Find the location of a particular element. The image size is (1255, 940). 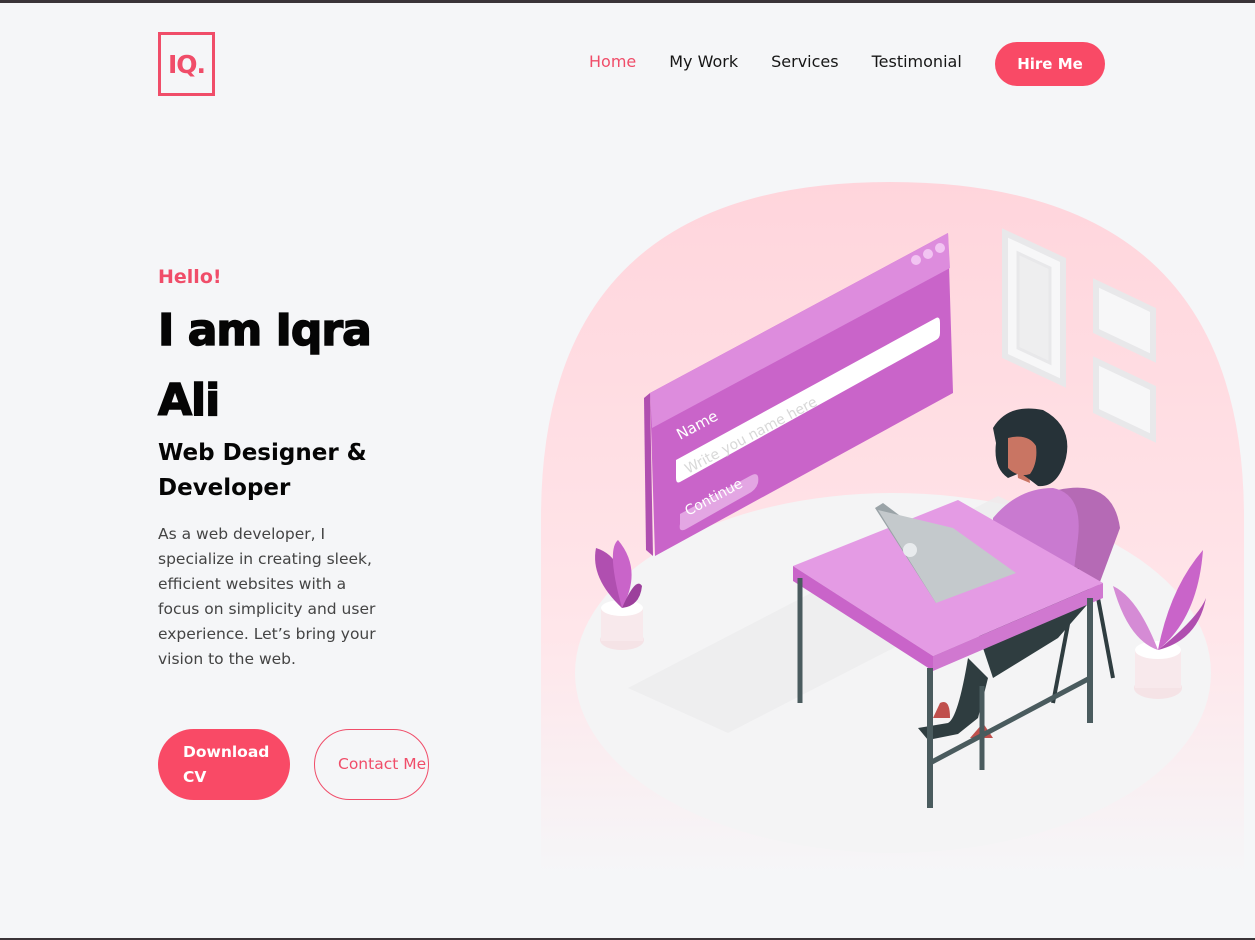

nav-services: Services is located at coordinates (804, 61).